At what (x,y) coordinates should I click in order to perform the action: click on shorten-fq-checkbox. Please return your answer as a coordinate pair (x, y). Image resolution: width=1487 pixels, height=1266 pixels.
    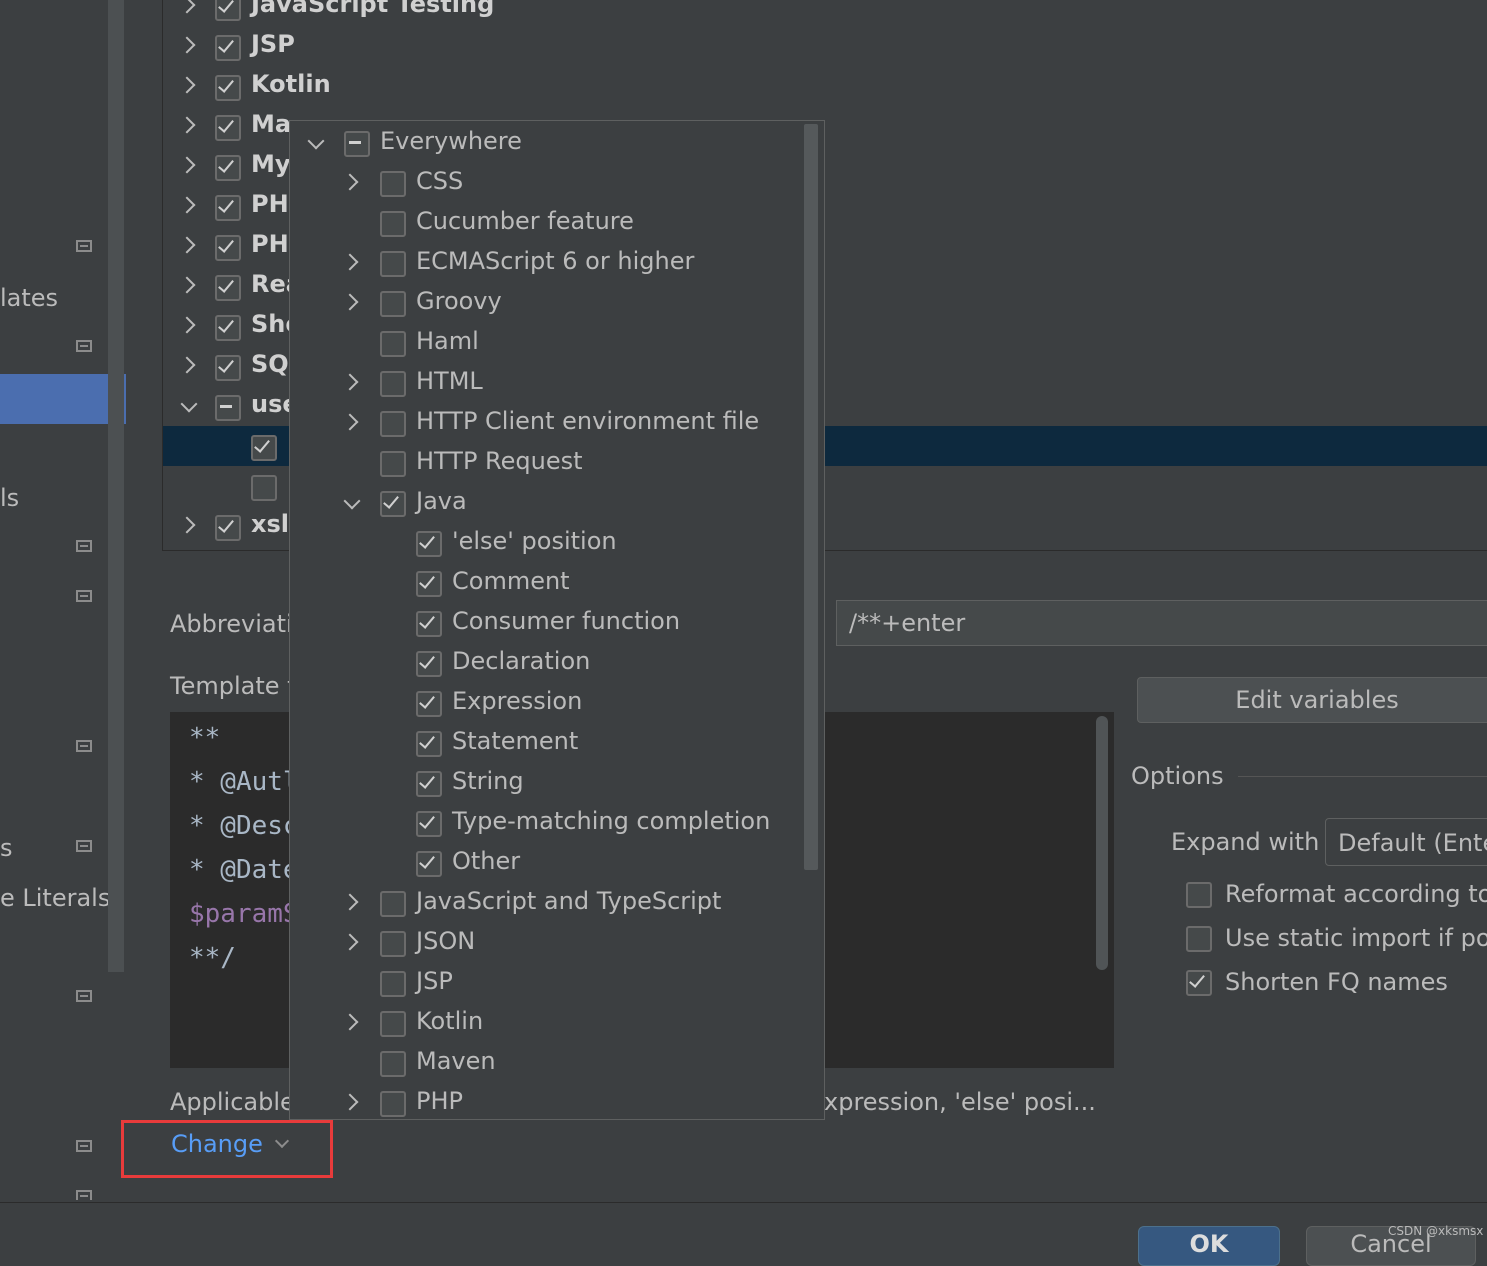
    Looking at the image, I should click on (1199, 983).